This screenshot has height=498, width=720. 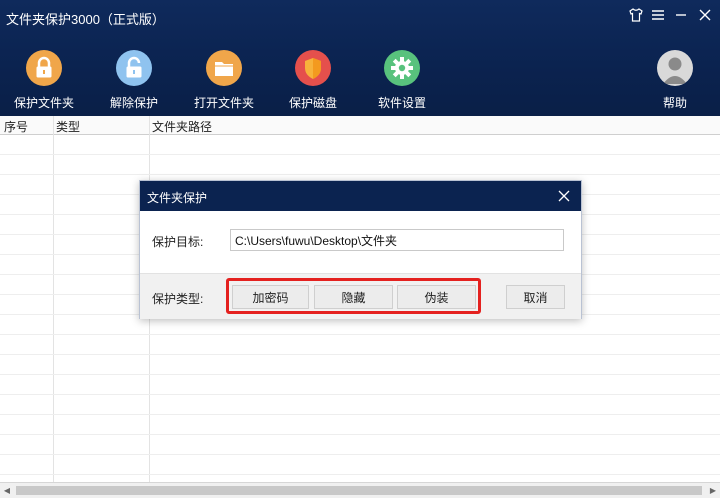 I want to click on dialog-close-icon, so click(x=564, y=196).